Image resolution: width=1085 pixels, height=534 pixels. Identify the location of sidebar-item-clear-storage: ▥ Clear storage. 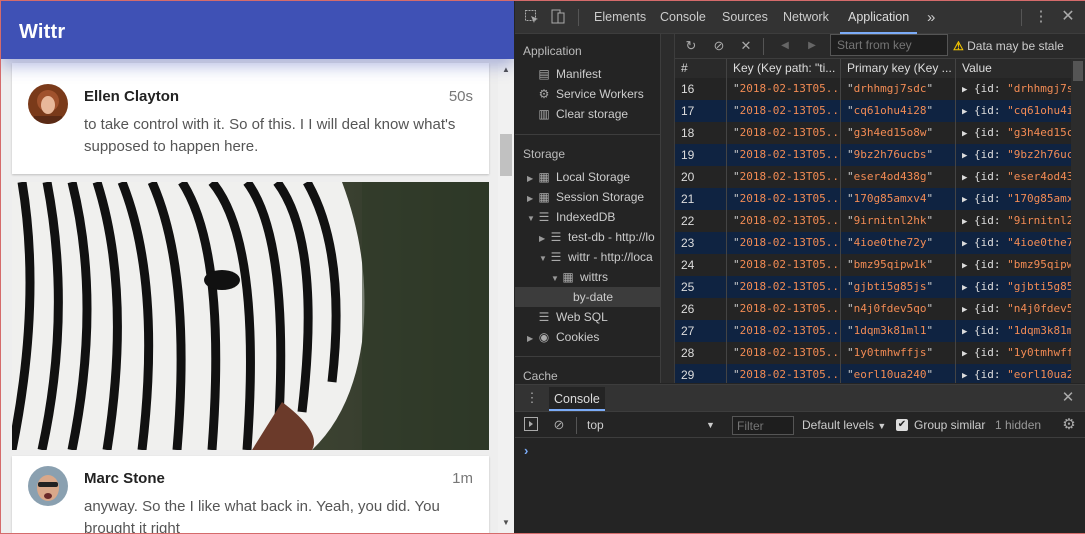
(582, 114).